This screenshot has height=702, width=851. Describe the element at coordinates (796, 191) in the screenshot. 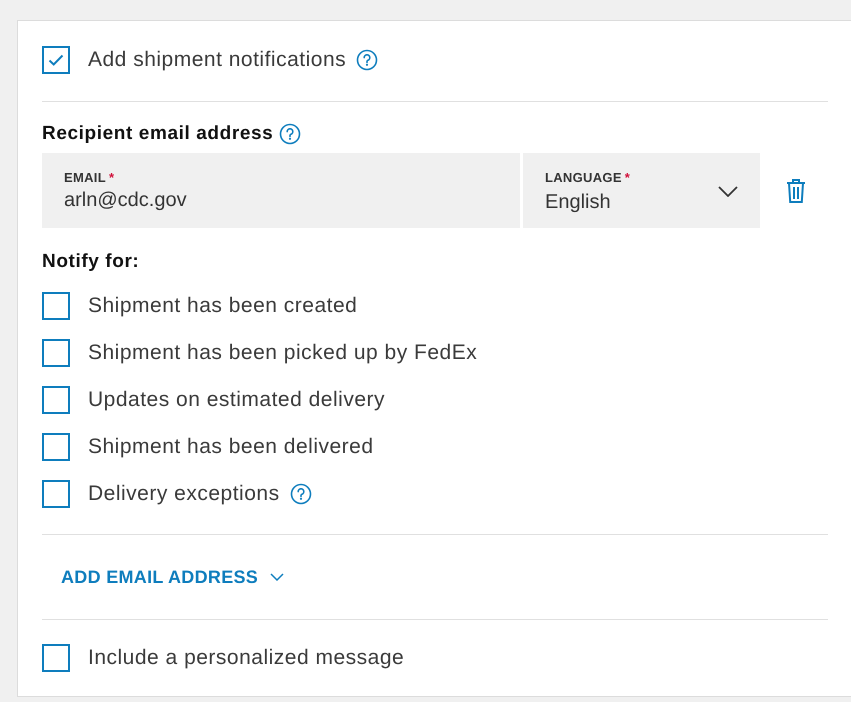

I see `trash-icon` at that location.